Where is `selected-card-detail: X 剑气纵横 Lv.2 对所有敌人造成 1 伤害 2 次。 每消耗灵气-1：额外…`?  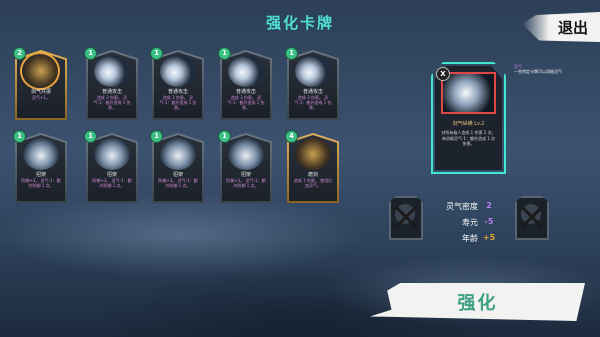 selected-card-detail: X 剑气纵横 Lv.2 对所有敌人造成 1 伤害 2 次。 每消耗灵气-1：额外… is located at coordinates (468, 118).